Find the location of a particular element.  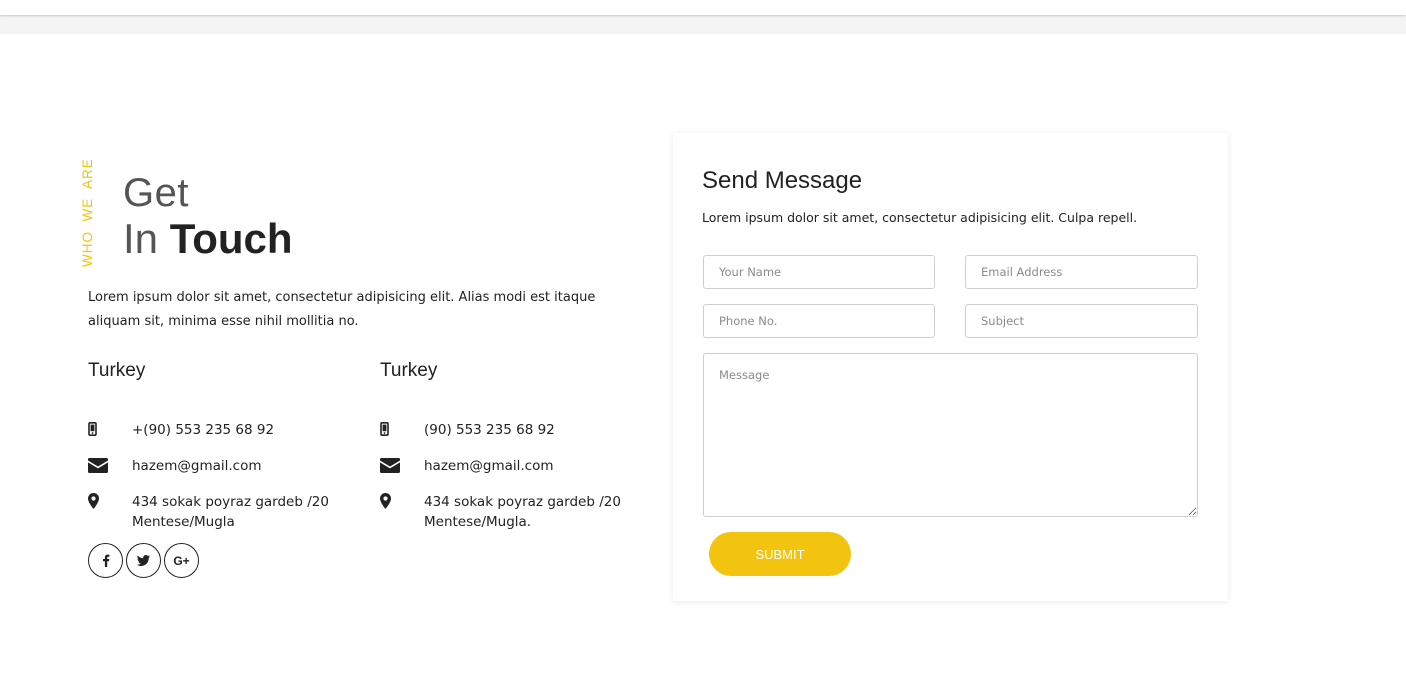

title-line-2: In Touch is located at coordinates (208, 239).